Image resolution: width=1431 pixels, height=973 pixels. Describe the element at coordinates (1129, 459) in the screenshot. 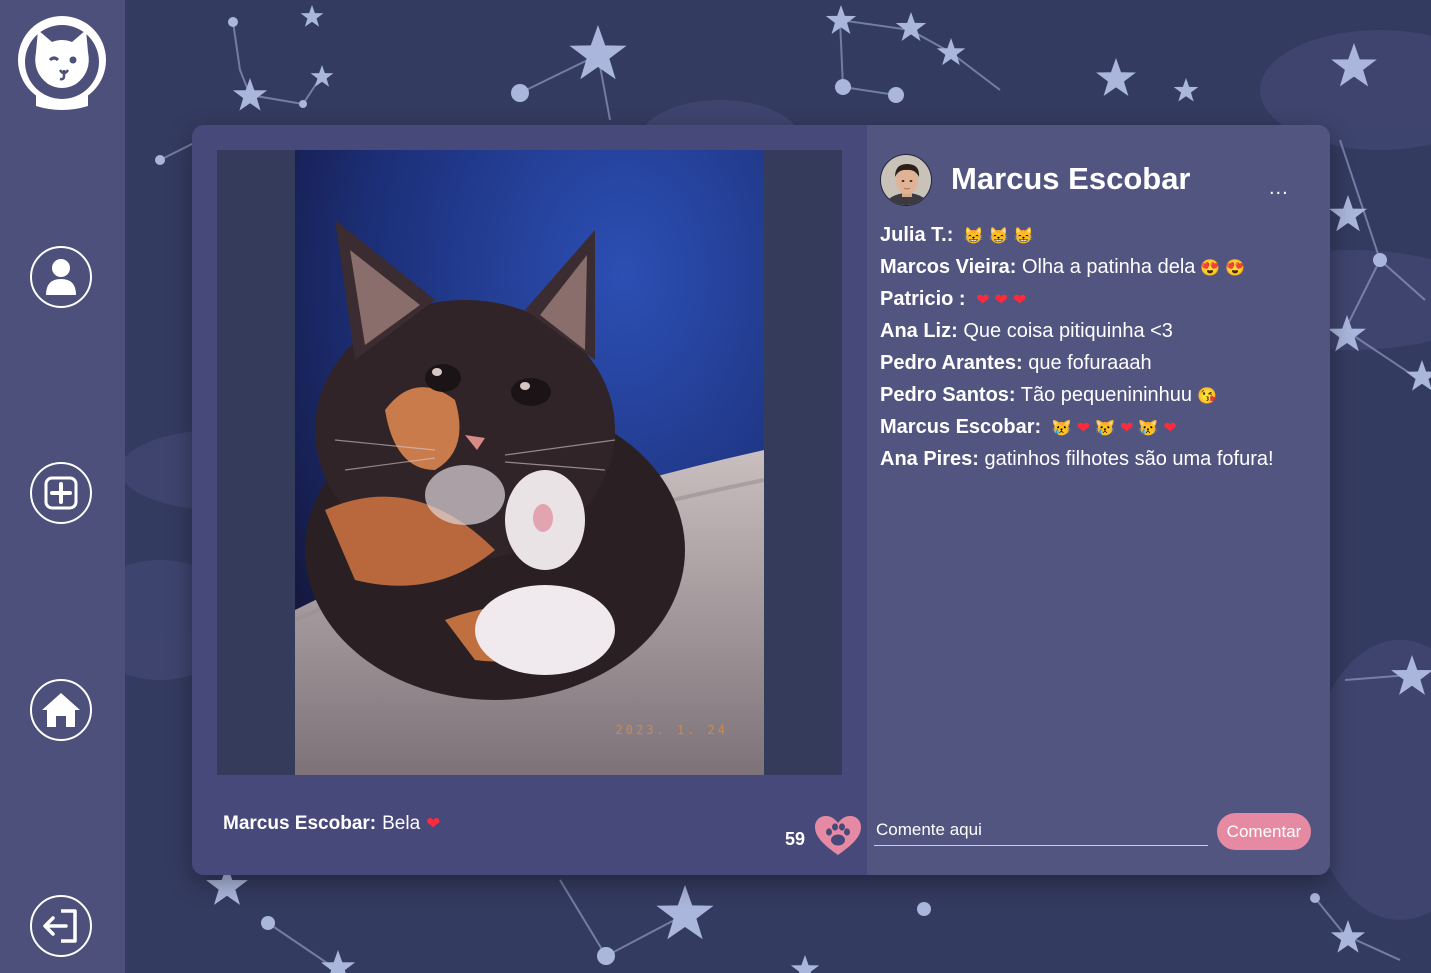

I see `comment-text: gatinhos filhotes são uma fofura!` at that location.